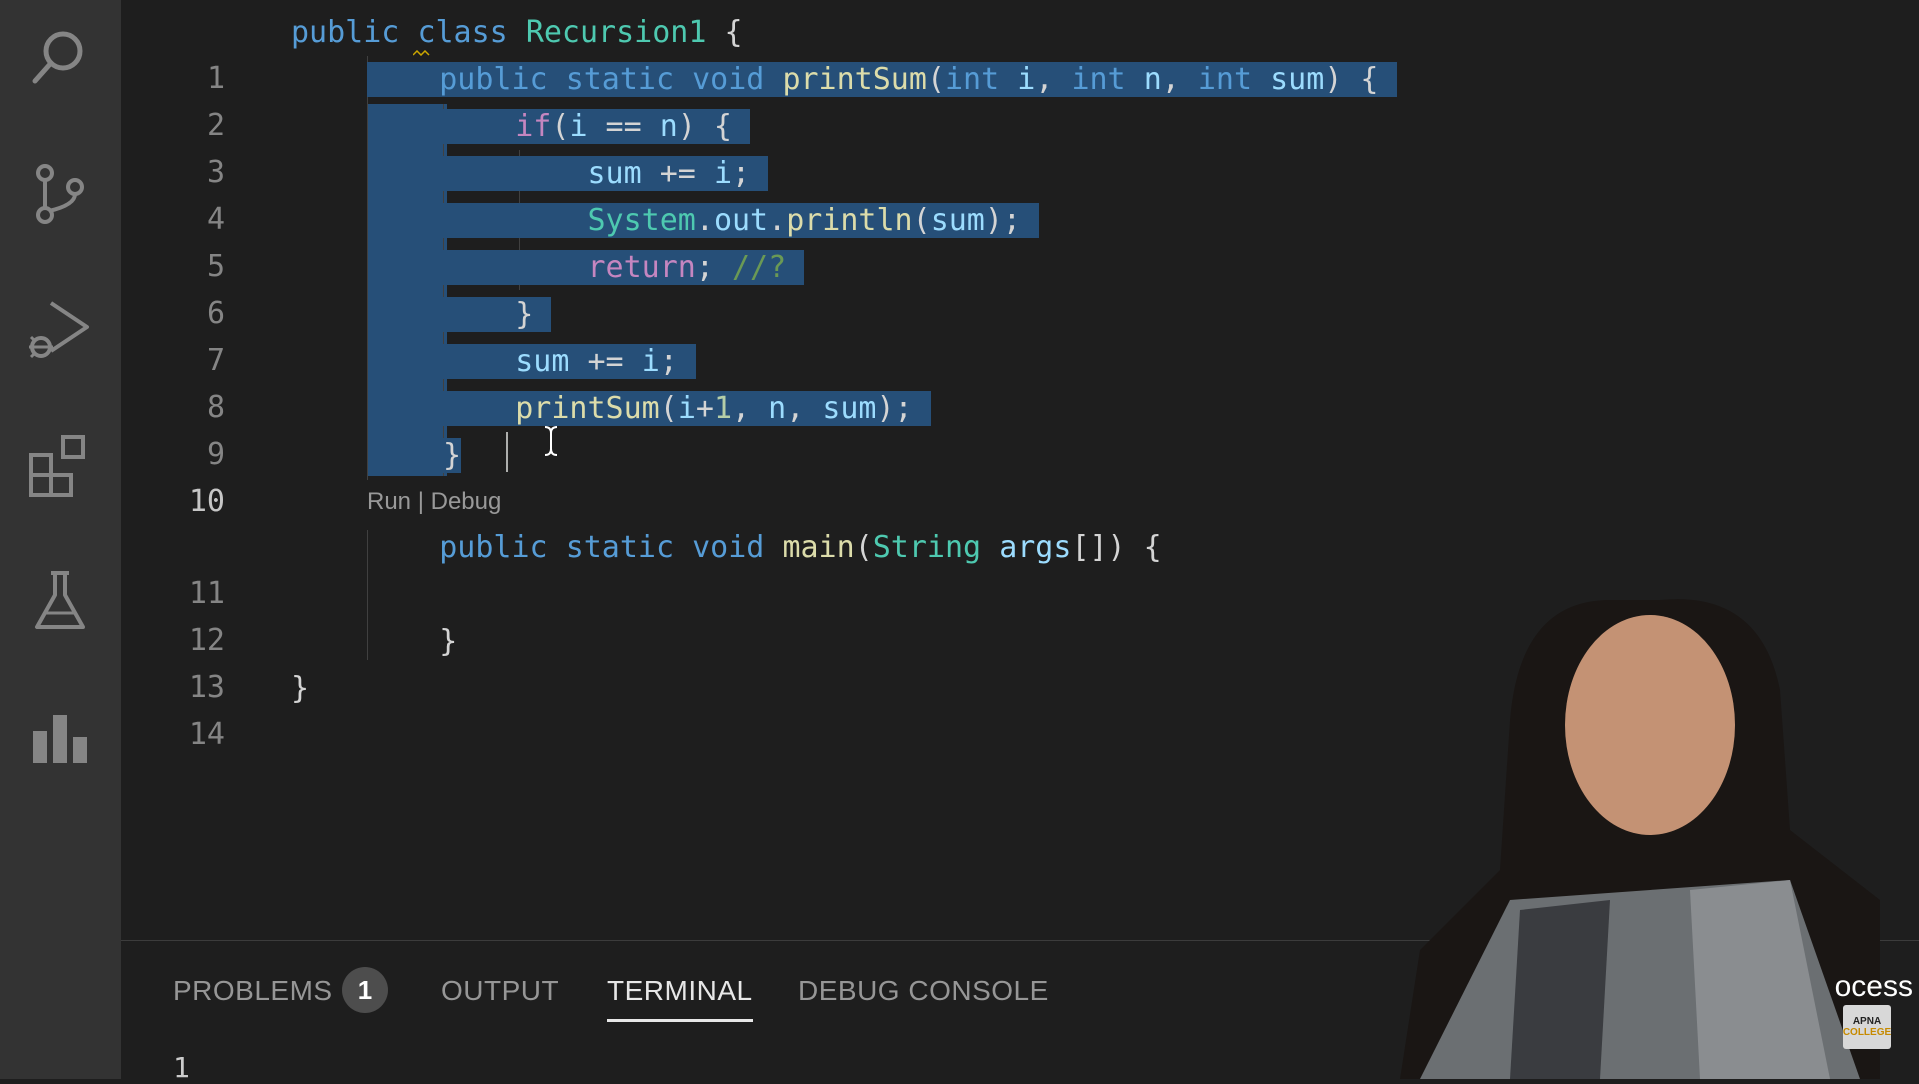 This screenshot has height=1084, width=1919. What do you see at coordinates (1020, 476) in the screenshot?
I see `code-line-10: 10 }` at bounding box center [1020, 476].